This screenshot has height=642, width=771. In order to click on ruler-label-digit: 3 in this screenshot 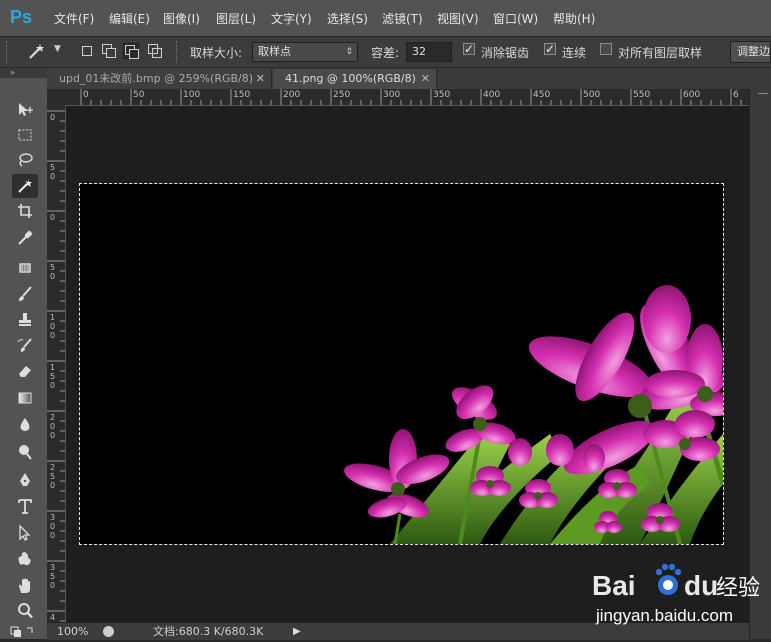, I will do `click(53, 567)`.